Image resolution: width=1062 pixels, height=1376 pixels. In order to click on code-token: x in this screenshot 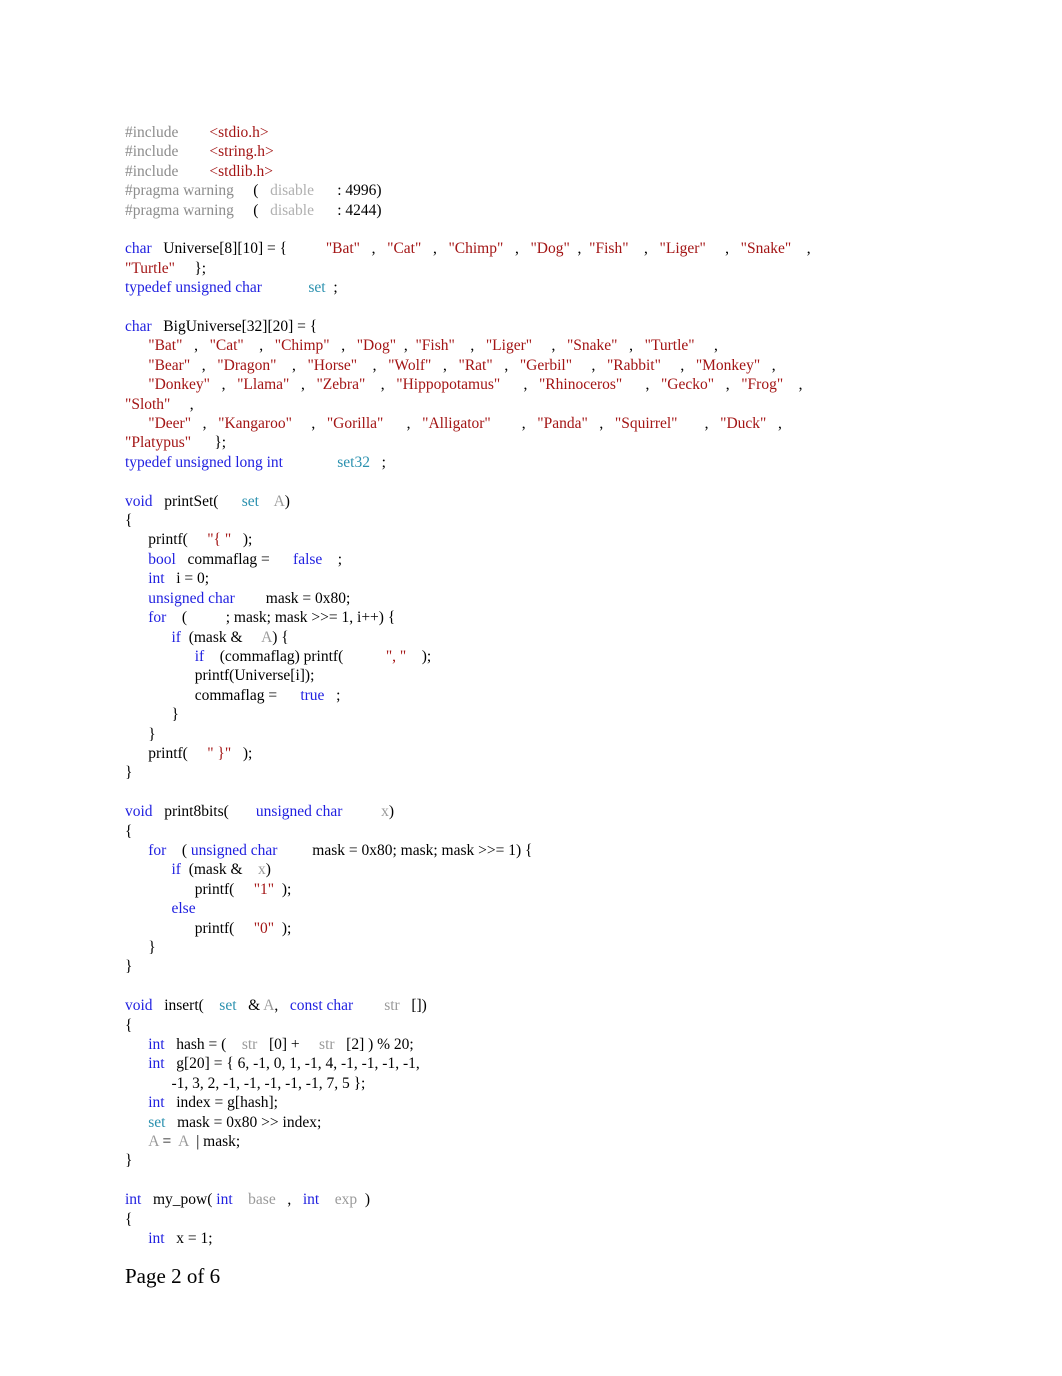, I will do `click(385, 812)`.